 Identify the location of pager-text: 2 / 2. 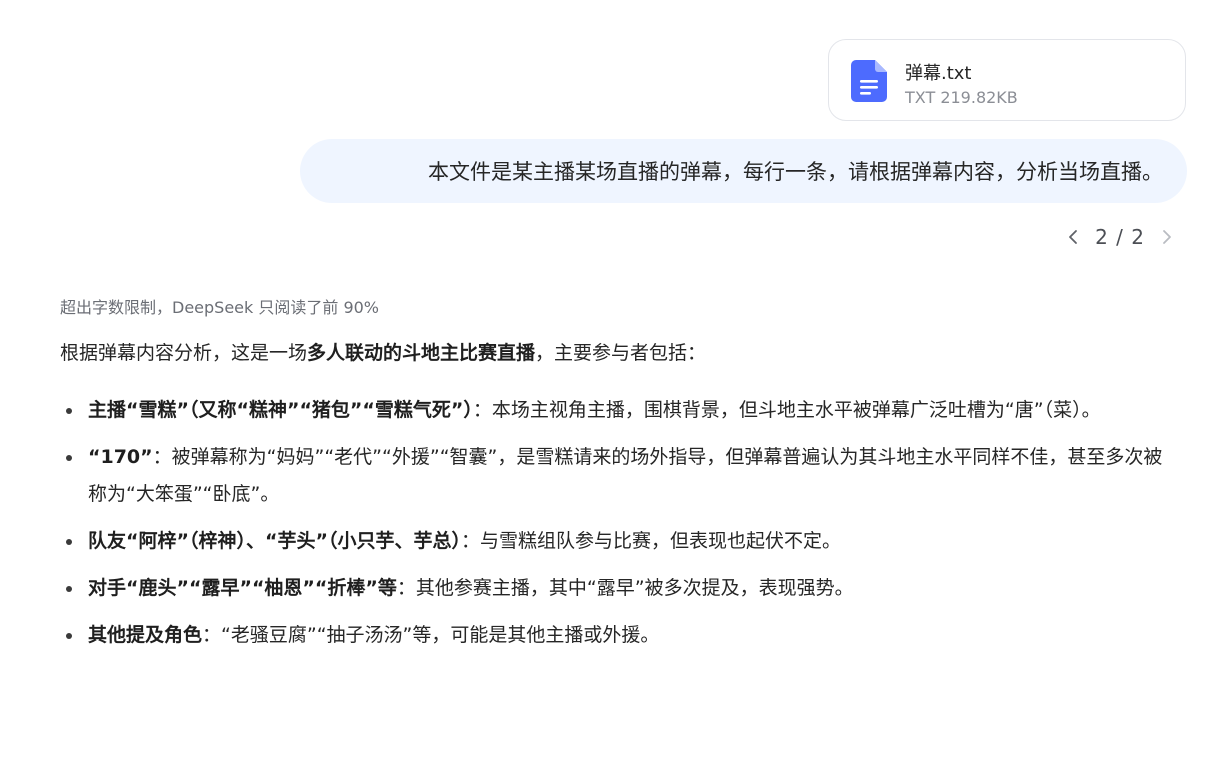
(1120, 237).